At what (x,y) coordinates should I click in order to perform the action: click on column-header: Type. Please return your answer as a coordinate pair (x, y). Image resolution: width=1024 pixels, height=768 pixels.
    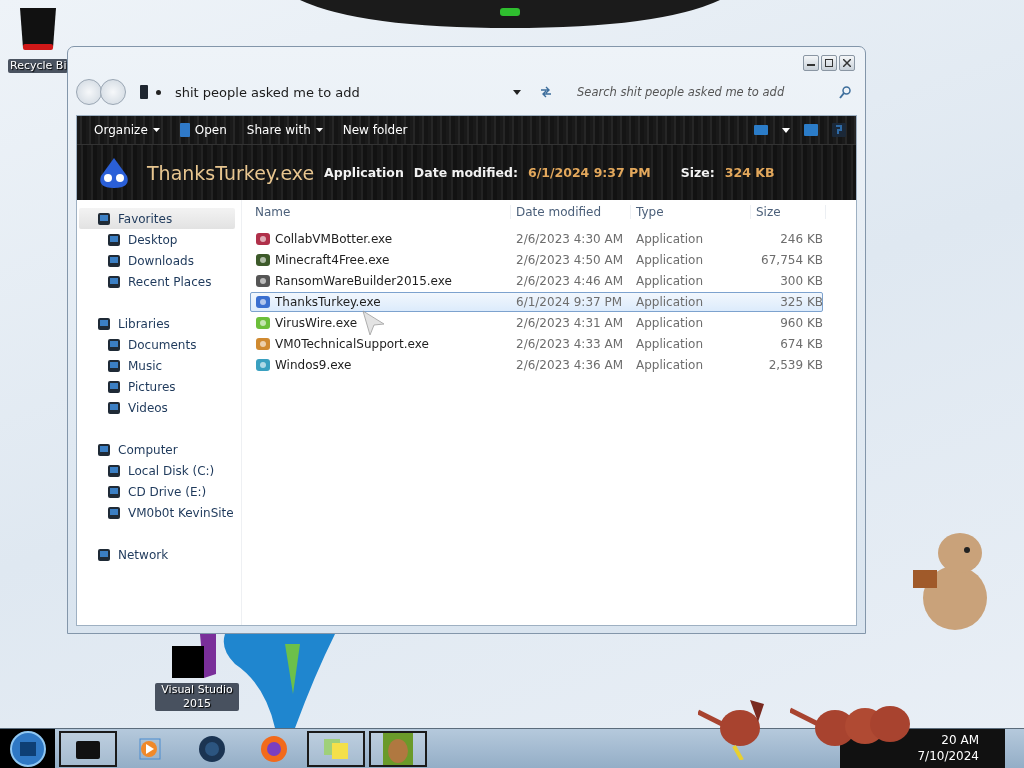
    Looking at the image, I should click on (691, 212).